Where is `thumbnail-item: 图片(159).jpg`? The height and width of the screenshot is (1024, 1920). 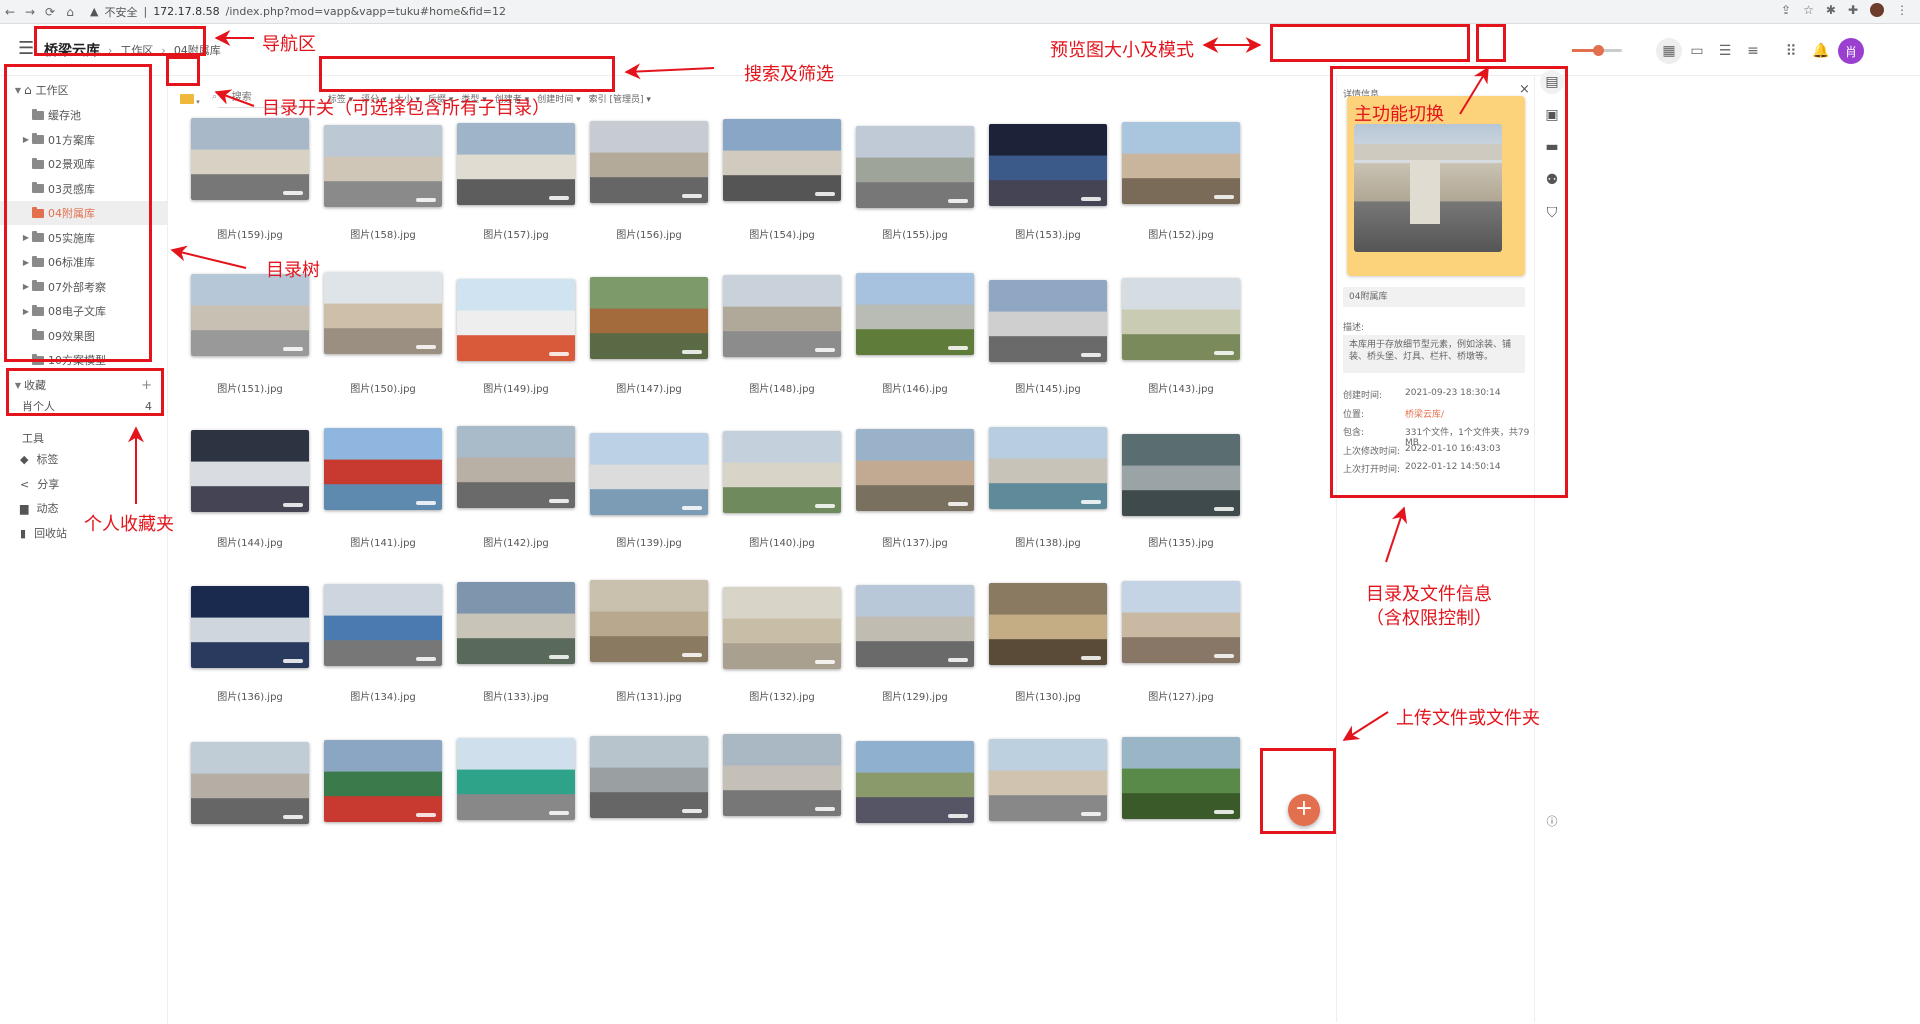
thumbnail-item: 图片(159).jpg is located at coordinates (250, 180).